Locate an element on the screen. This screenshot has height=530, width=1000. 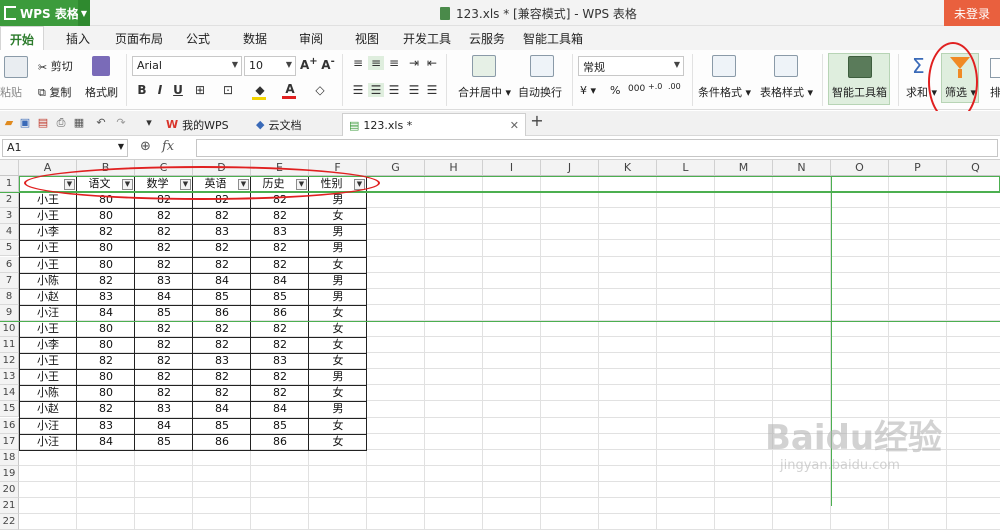
tab-data: 数据 is located at coordinates (255, 38).